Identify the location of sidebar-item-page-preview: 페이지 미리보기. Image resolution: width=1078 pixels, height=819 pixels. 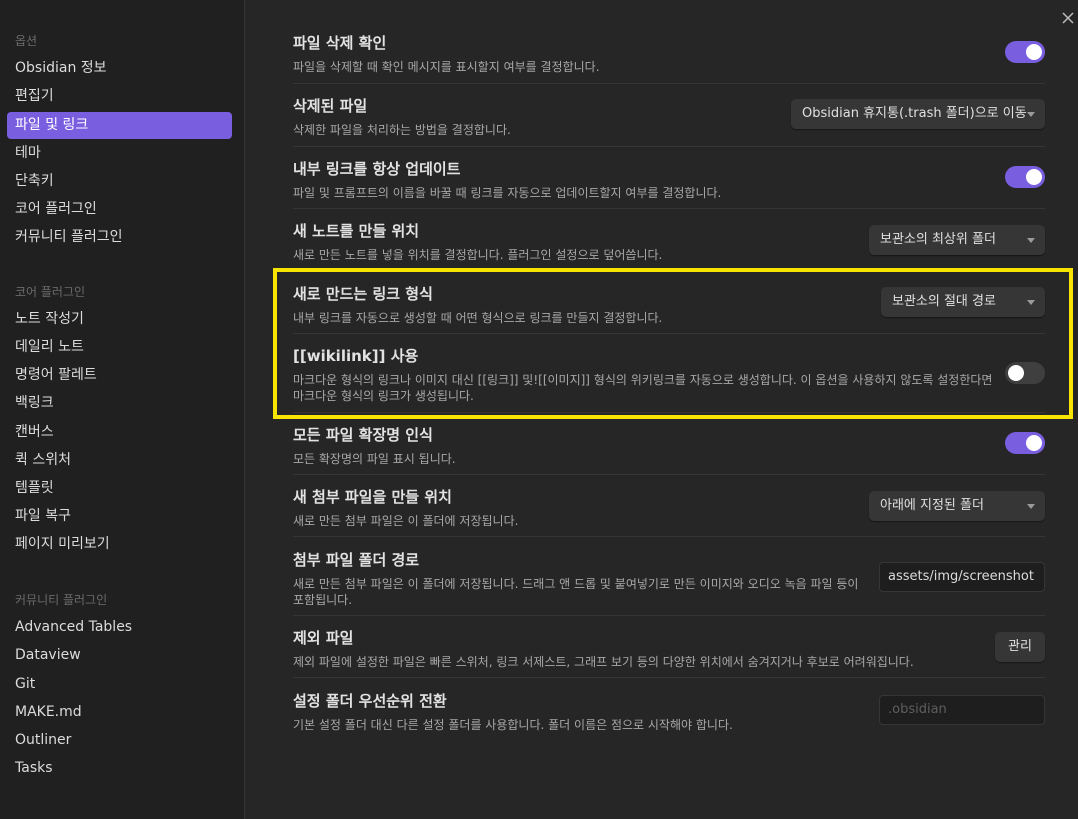
(119, 544).